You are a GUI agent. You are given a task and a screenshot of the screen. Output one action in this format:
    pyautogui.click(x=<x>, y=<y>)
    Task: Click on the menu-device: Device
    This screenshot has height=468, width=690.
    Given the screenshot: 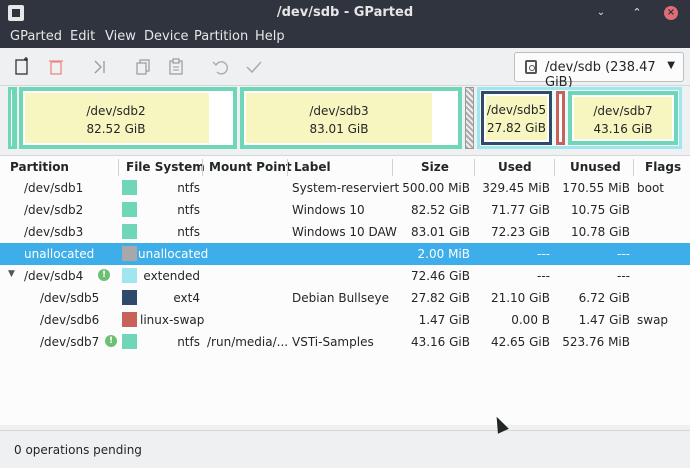 What is the action you would take?
    pyautogui.click(x=166, y=36)
    